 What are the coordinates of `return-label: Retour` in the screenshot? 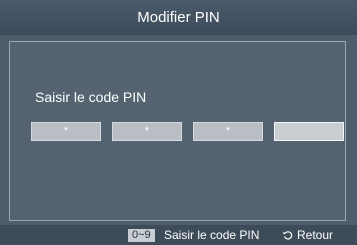 It's located at (315, 235).